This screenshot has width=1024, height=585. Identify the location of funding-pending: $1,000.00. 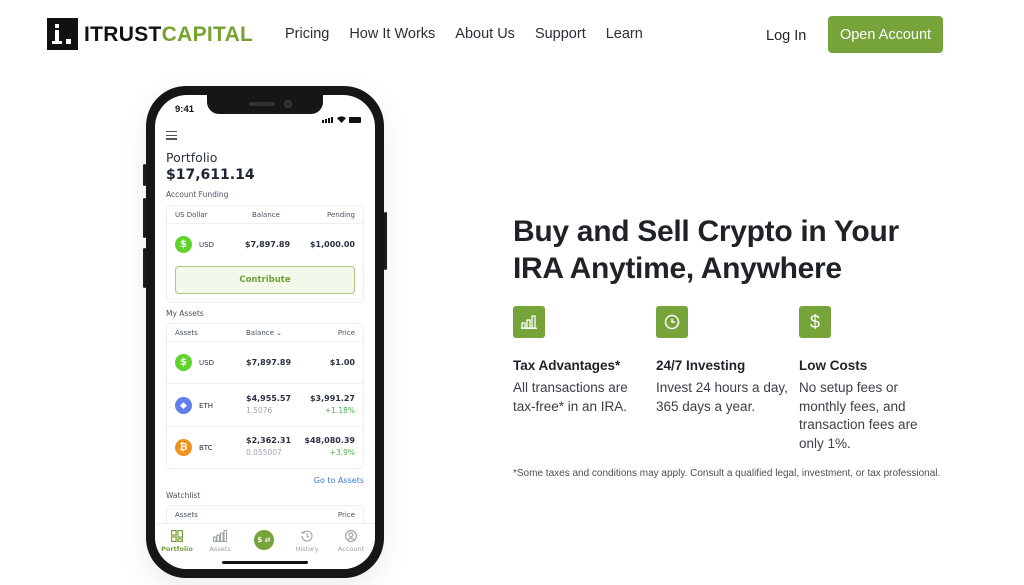
(332, 244).